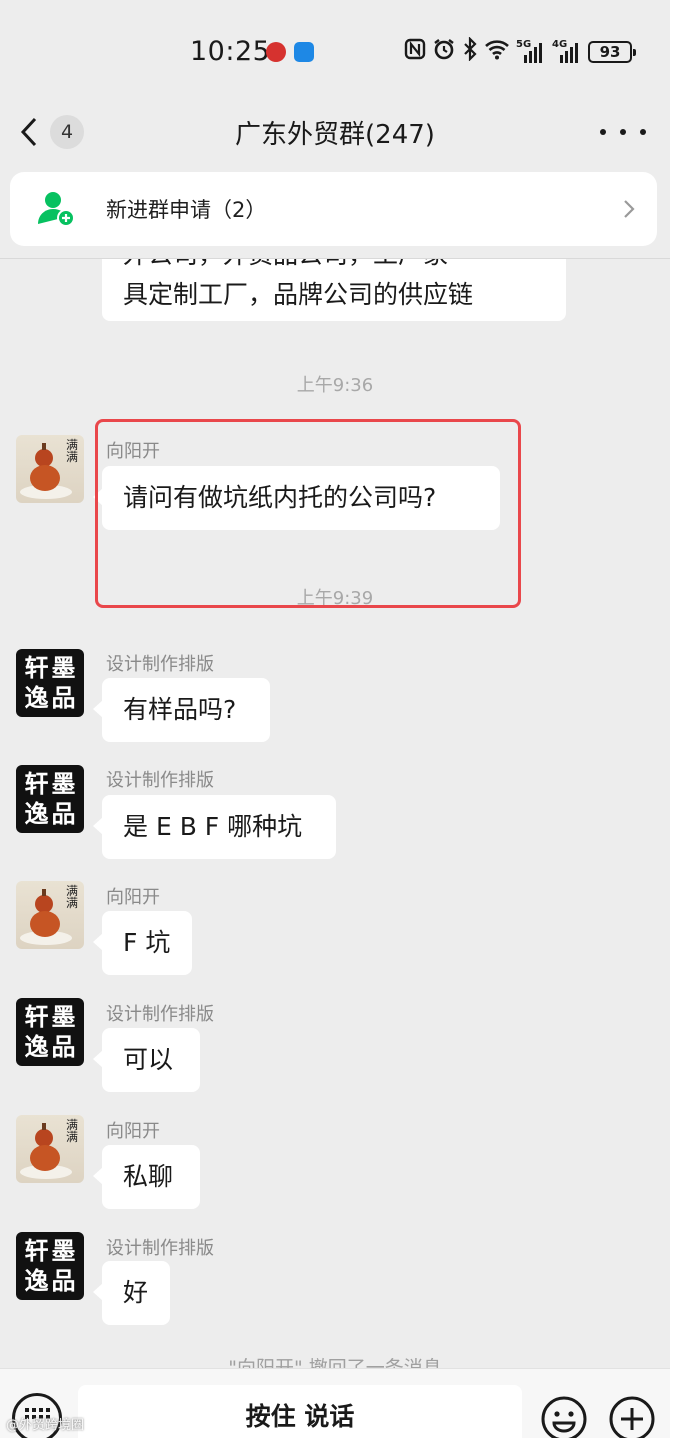 The height and width of the screenshot is (1438, 692). Describe the element at coordinates (335, 50) in the screenshot. I see `status-bar: 10:25 5G 4G 93` at that location.